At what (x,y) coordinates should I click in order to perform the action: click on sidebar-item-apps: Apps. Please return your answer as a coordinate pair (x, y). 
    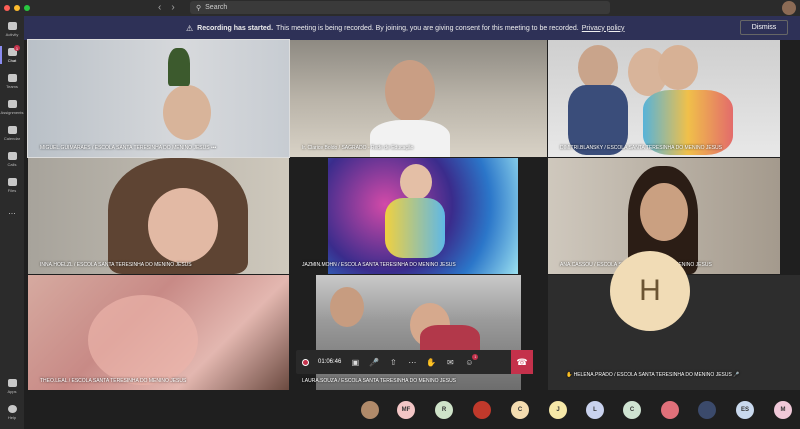
    Looking at the image, I should click on (12, 386).